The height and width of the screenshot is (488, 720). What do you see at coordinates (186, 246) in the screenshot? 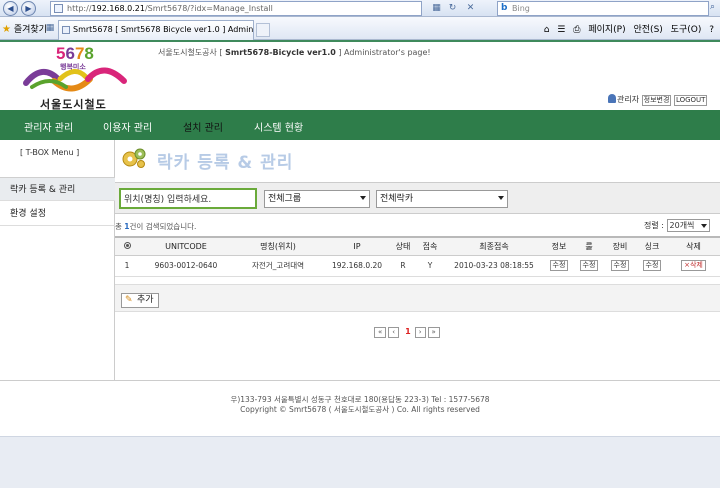
I see `col-unitcode: UNITCODE` at bounding box center [186, 246].